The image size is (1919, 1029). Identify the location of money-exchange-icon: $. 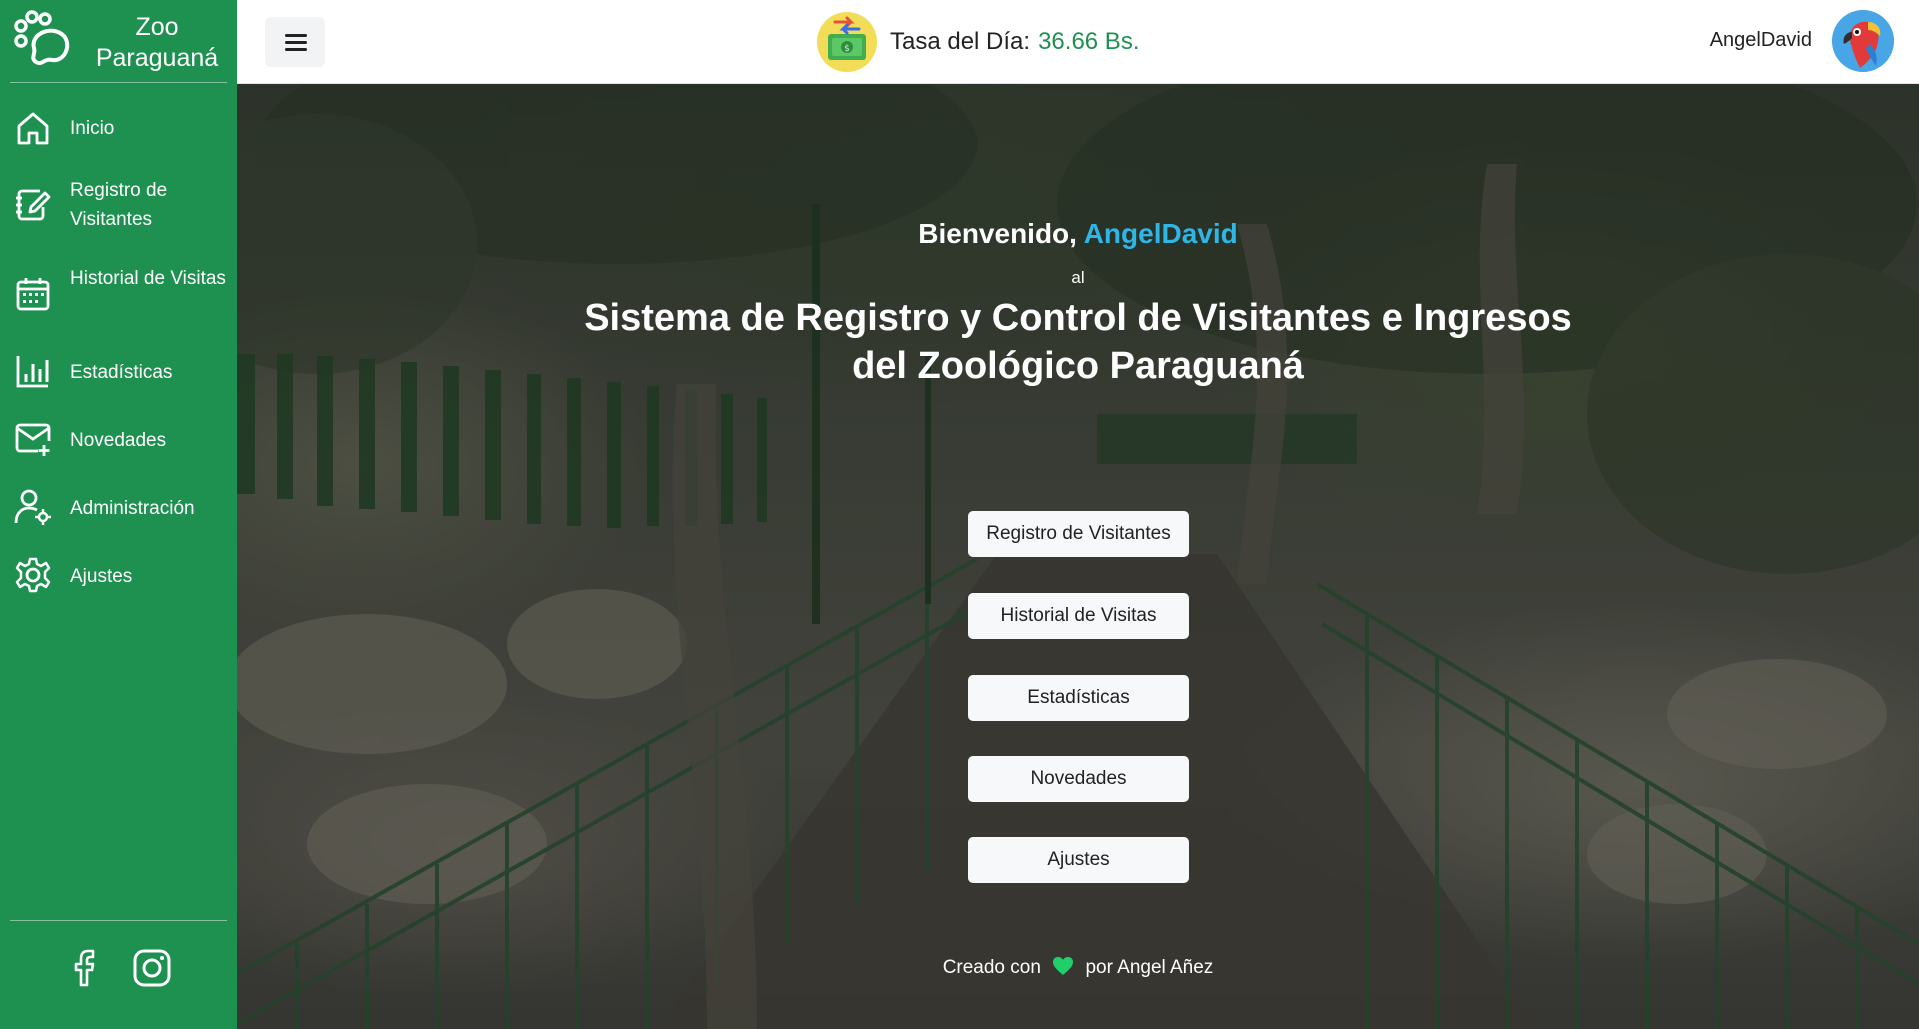
(847, 42).